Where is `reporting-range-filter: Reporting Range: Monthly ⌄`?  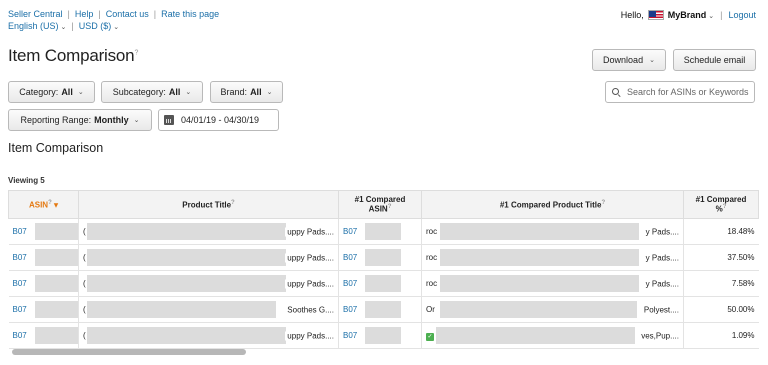
reporting-range-filter: Reporting Range: Monthly ⌄ is located at coordinates (80, 120).